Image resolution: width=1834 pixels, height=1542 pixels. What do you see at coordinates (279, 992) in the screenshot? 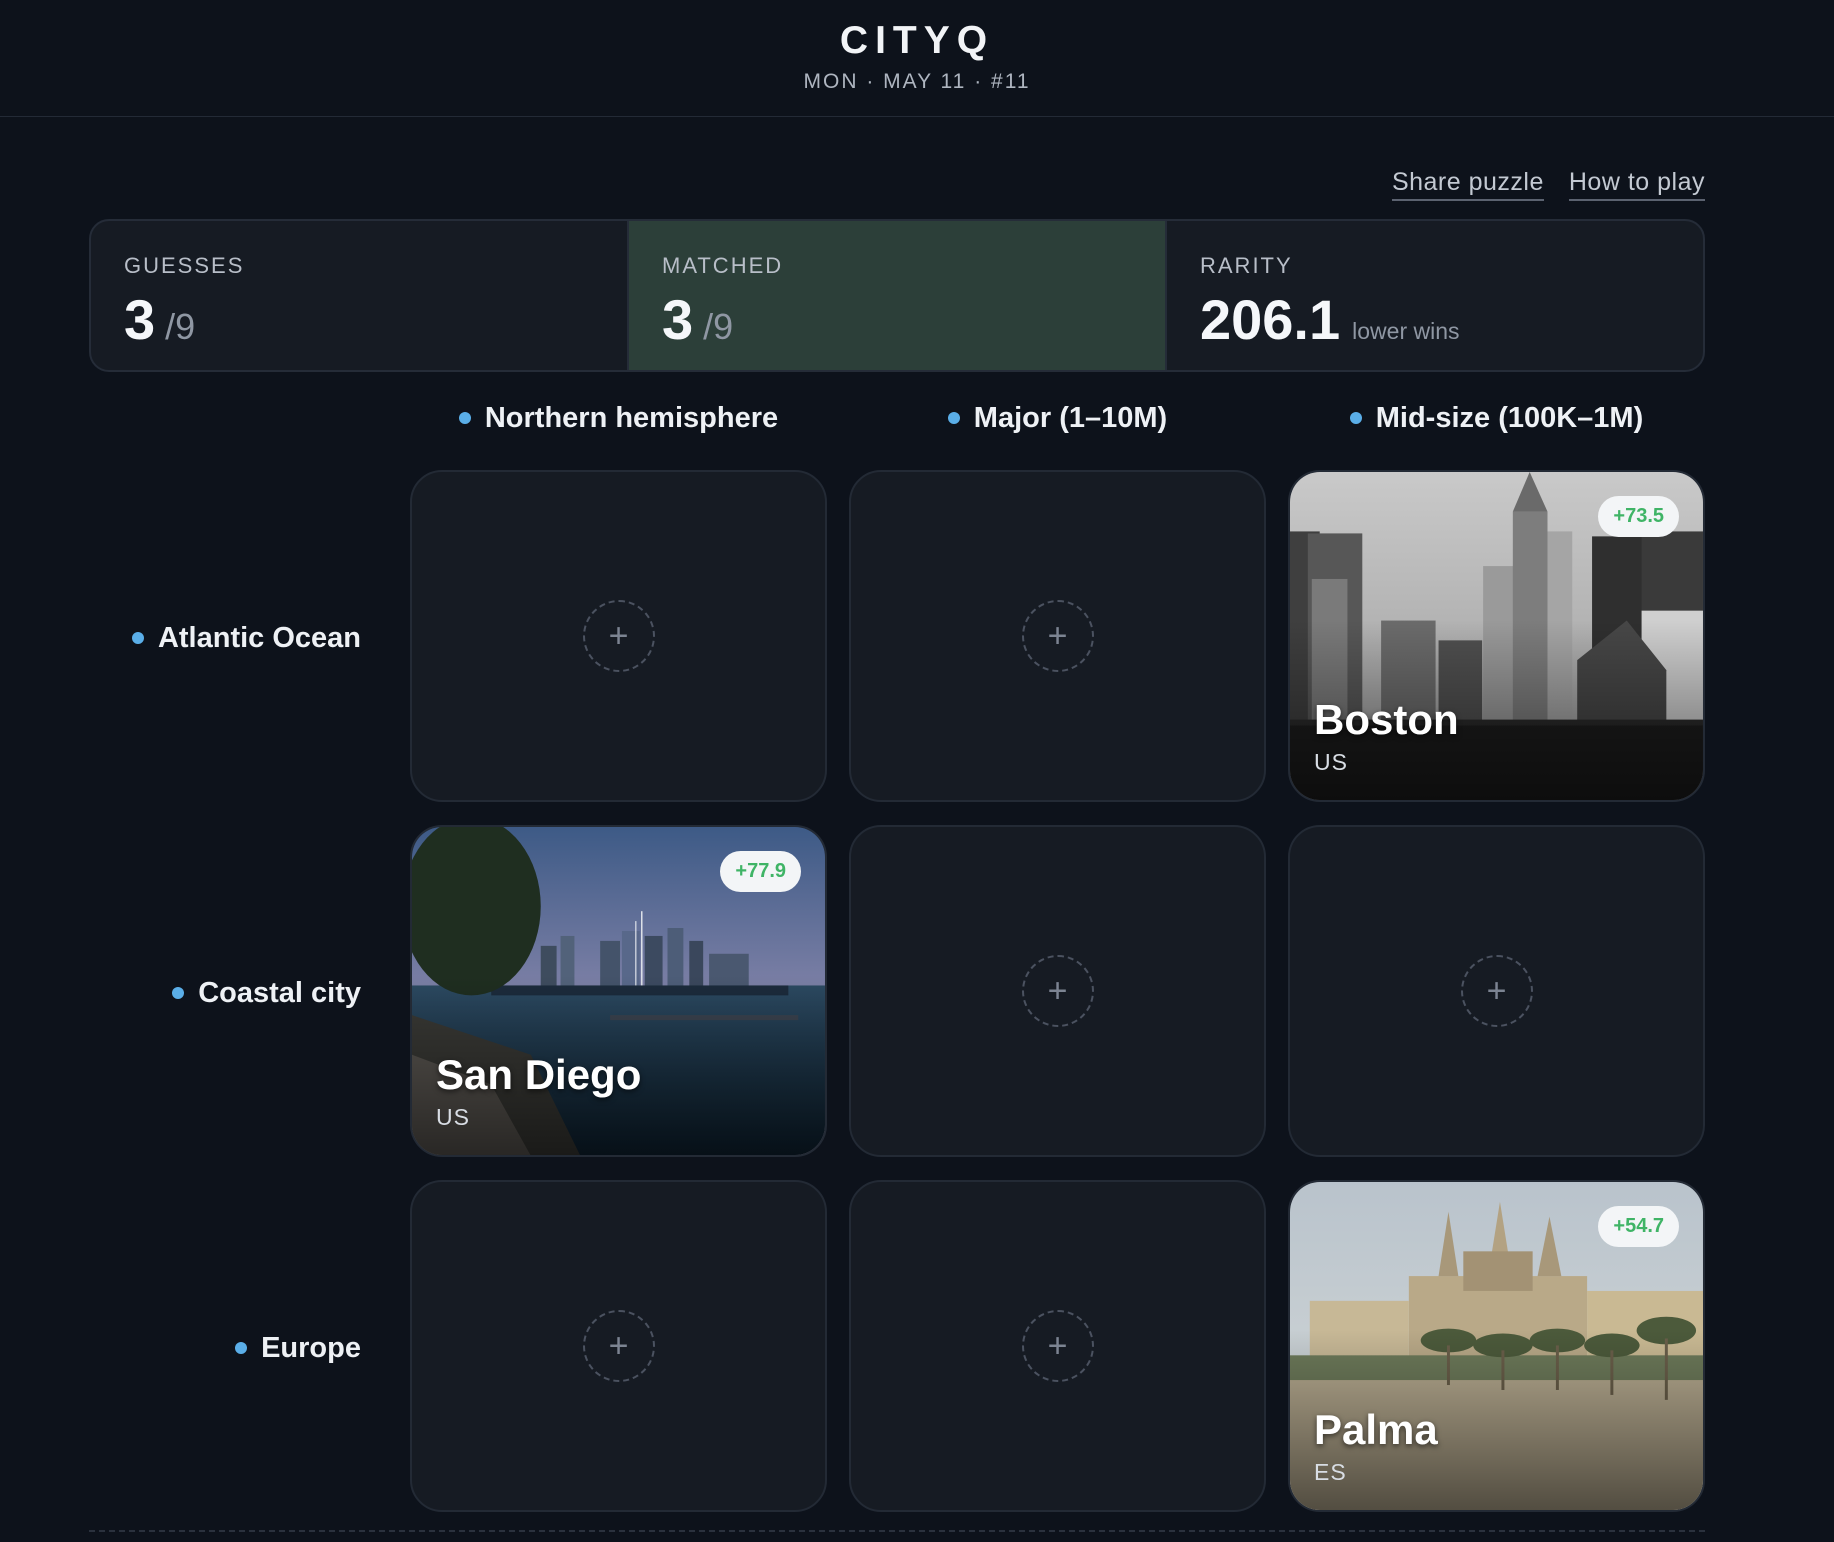
I see `row-label: Coastal city` at bounding box center [279, 992].